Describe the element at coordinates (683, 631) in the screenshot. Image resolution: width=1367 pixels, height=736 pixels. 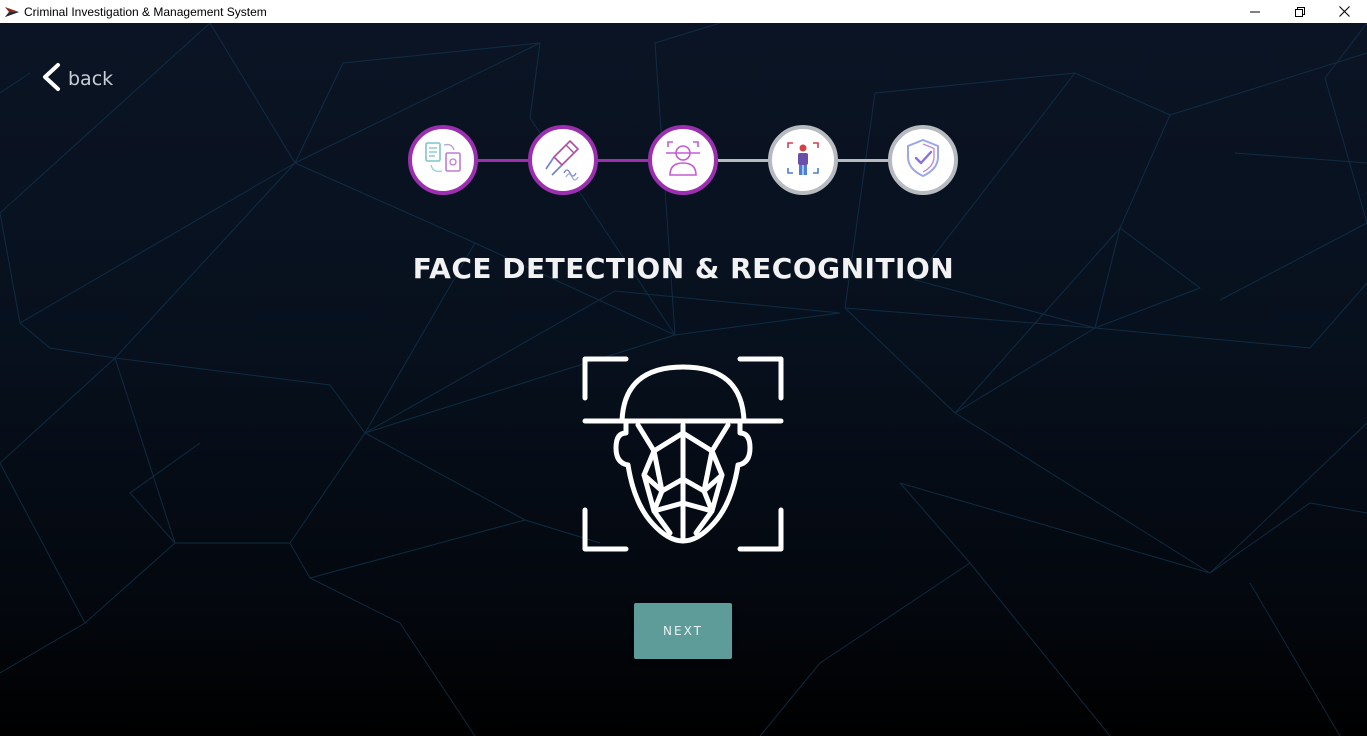
I see `next-button: NEXT` at that location.